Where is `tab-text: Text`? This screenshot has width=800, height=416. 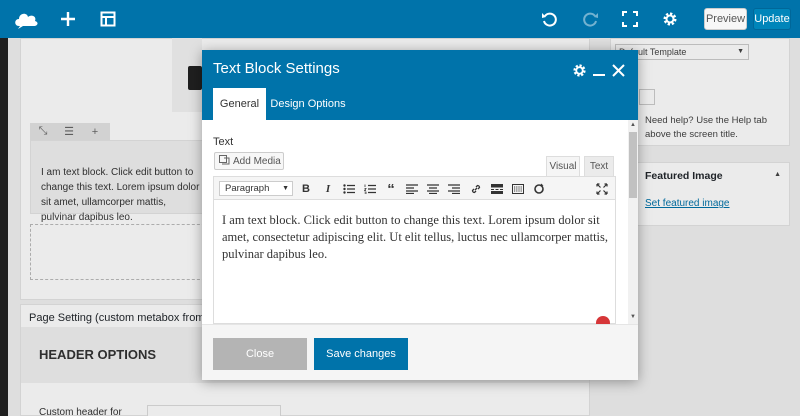
tab-text: Text is located at coordinates (599, 166).